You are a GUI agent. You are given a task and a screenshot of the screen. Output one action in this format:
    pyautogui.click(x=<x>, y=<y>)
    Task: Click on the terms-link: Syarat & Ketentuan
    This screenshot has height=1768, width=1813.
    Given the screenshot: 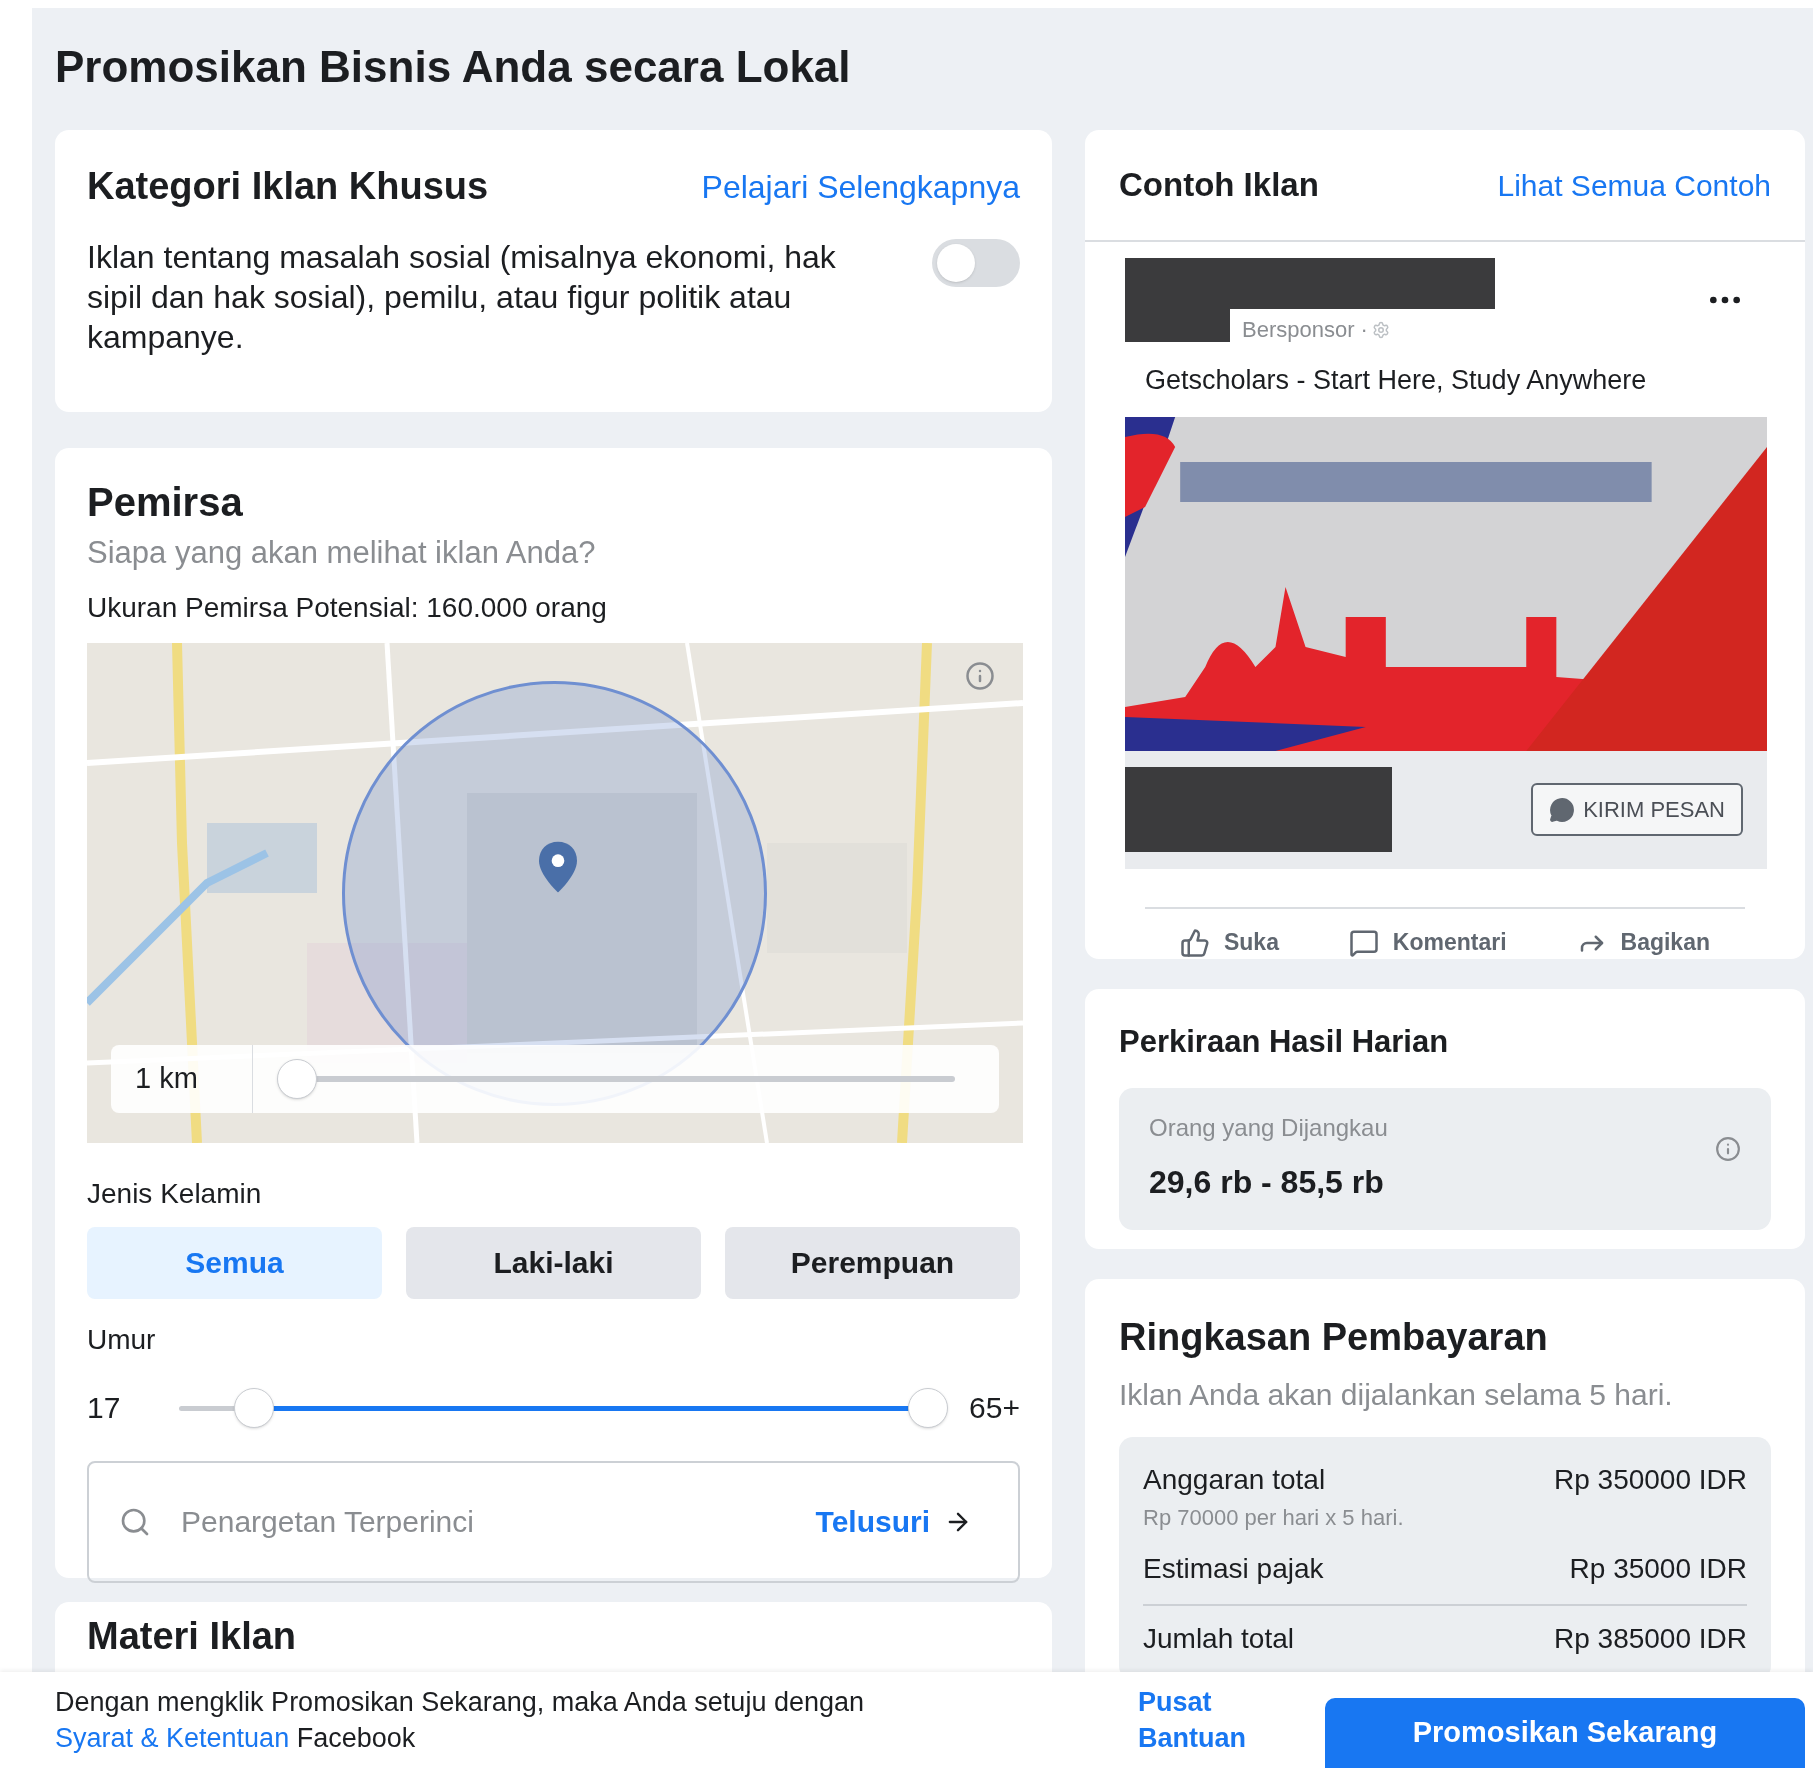 What is the action you would take?
    pyautogui.click(x=172, y=1738)
    